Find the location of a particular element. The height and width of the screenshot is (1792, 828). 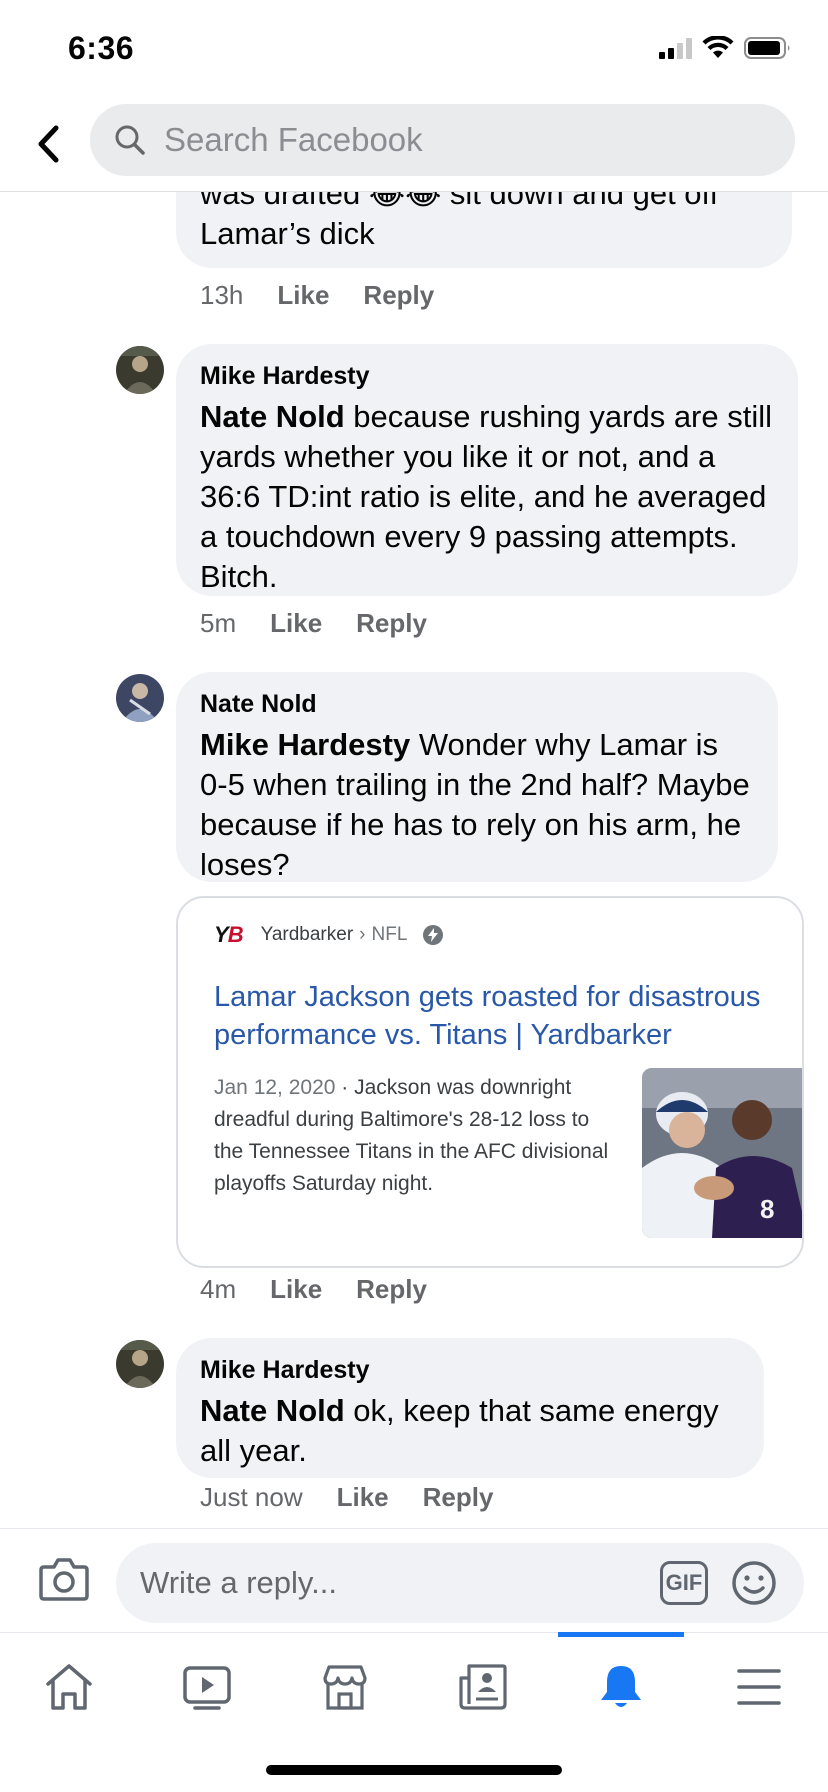

svg-text: 8 is located at coordinates (767, 1209).